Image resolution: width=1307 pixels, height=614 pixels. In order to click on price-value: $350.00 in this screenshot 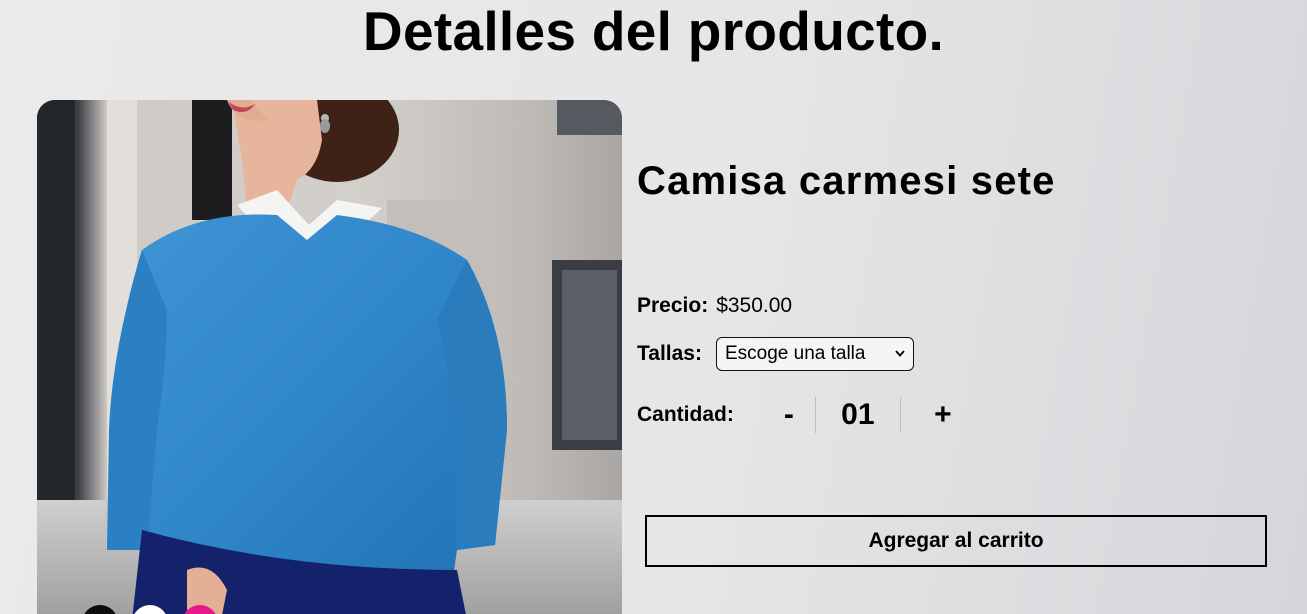, I will do `click(754, 305)`.